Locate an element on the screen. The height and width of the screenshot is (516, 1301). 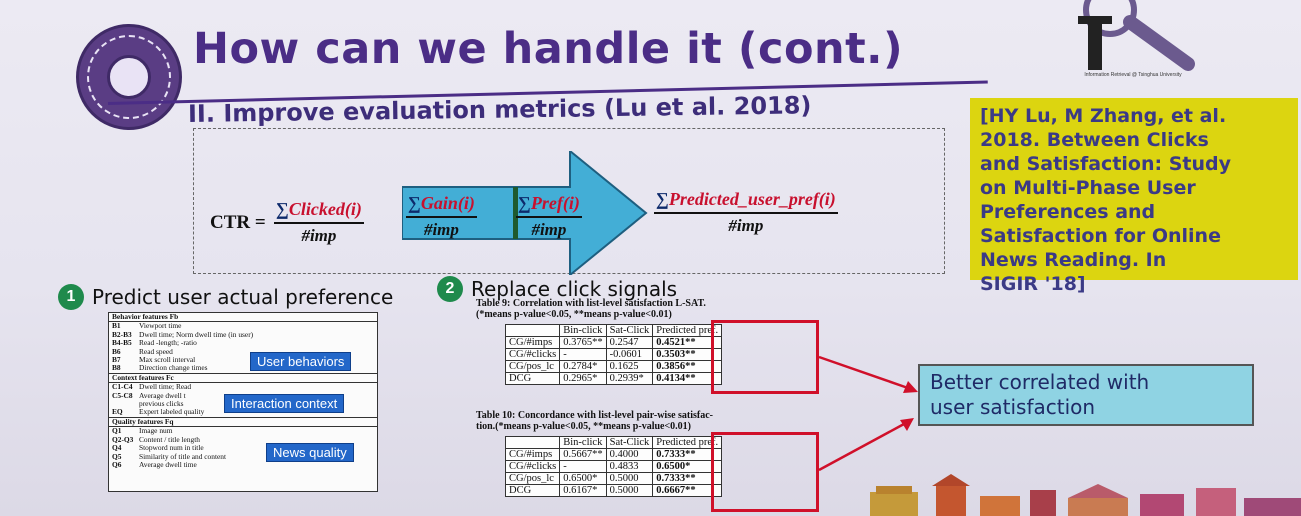
predicted-term: Predicted_user_pref(i) is located at coordinates (752, 199).